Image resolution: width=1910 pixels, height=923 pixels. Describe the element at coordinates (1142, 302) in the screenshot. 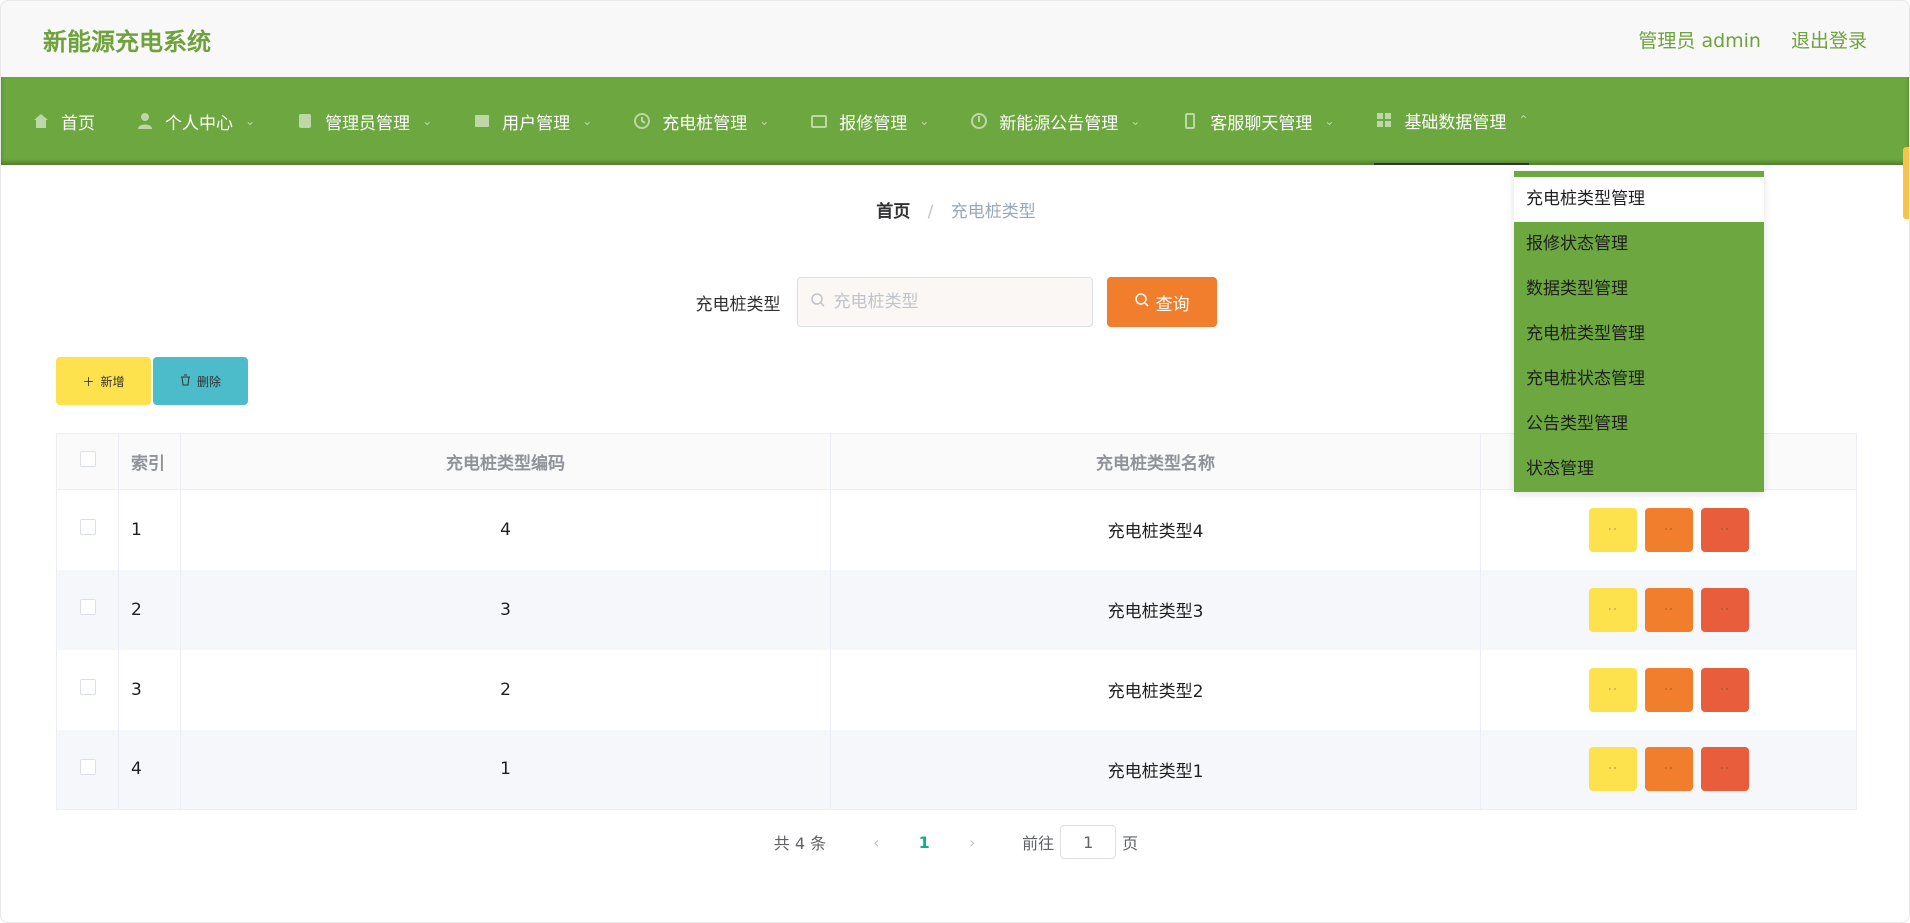

I see `search-icon` at that location.